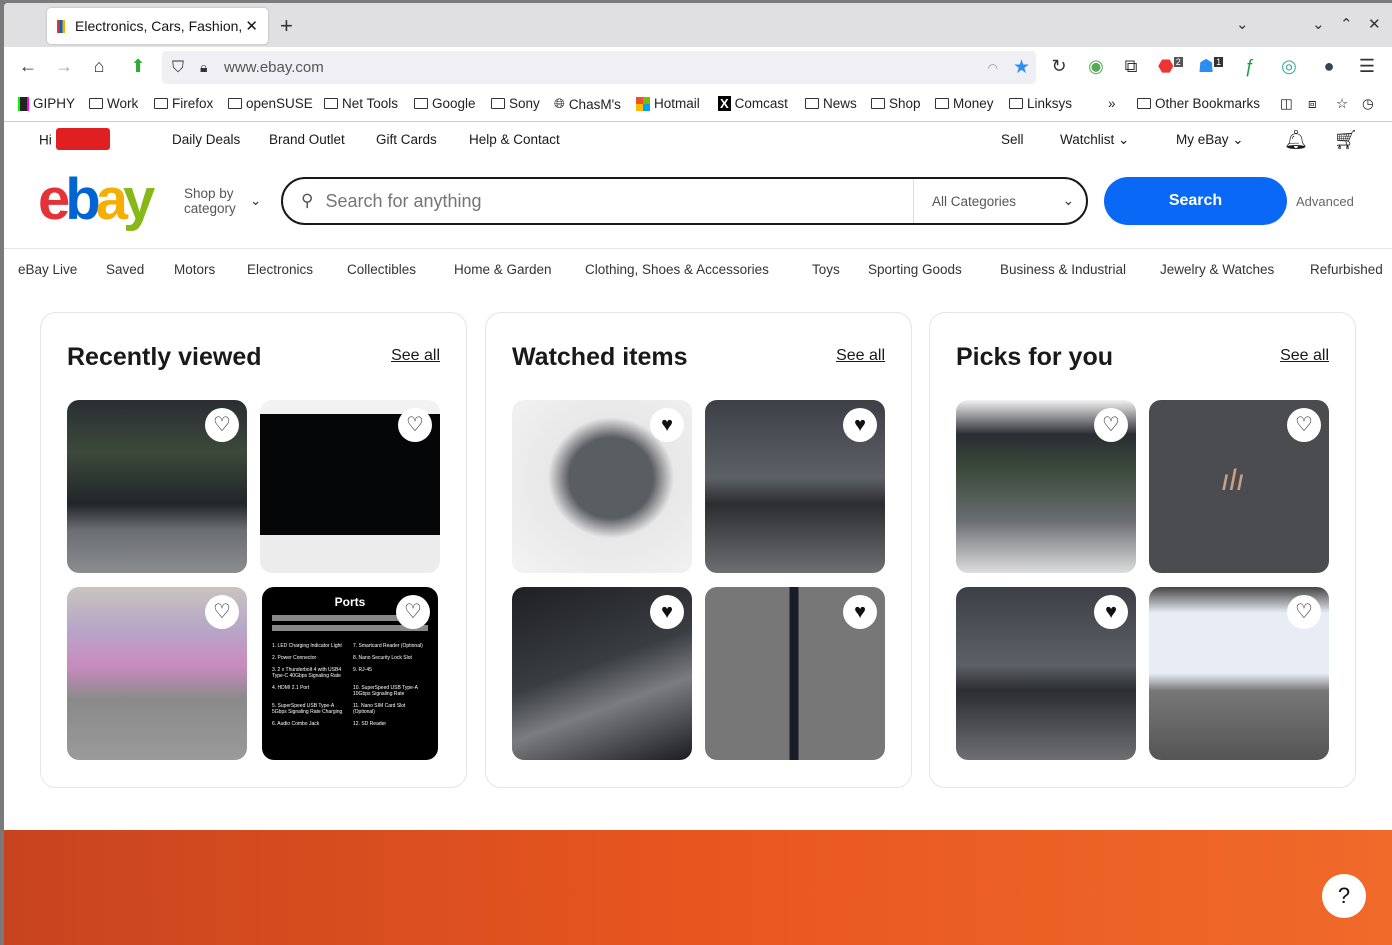 The height and width of the screenshot is (945, 1392). Describe the element at coordinates (677, 269) in the screenshot. I see `category-clothing: Clothing, Shoes & Accessories` at that location.